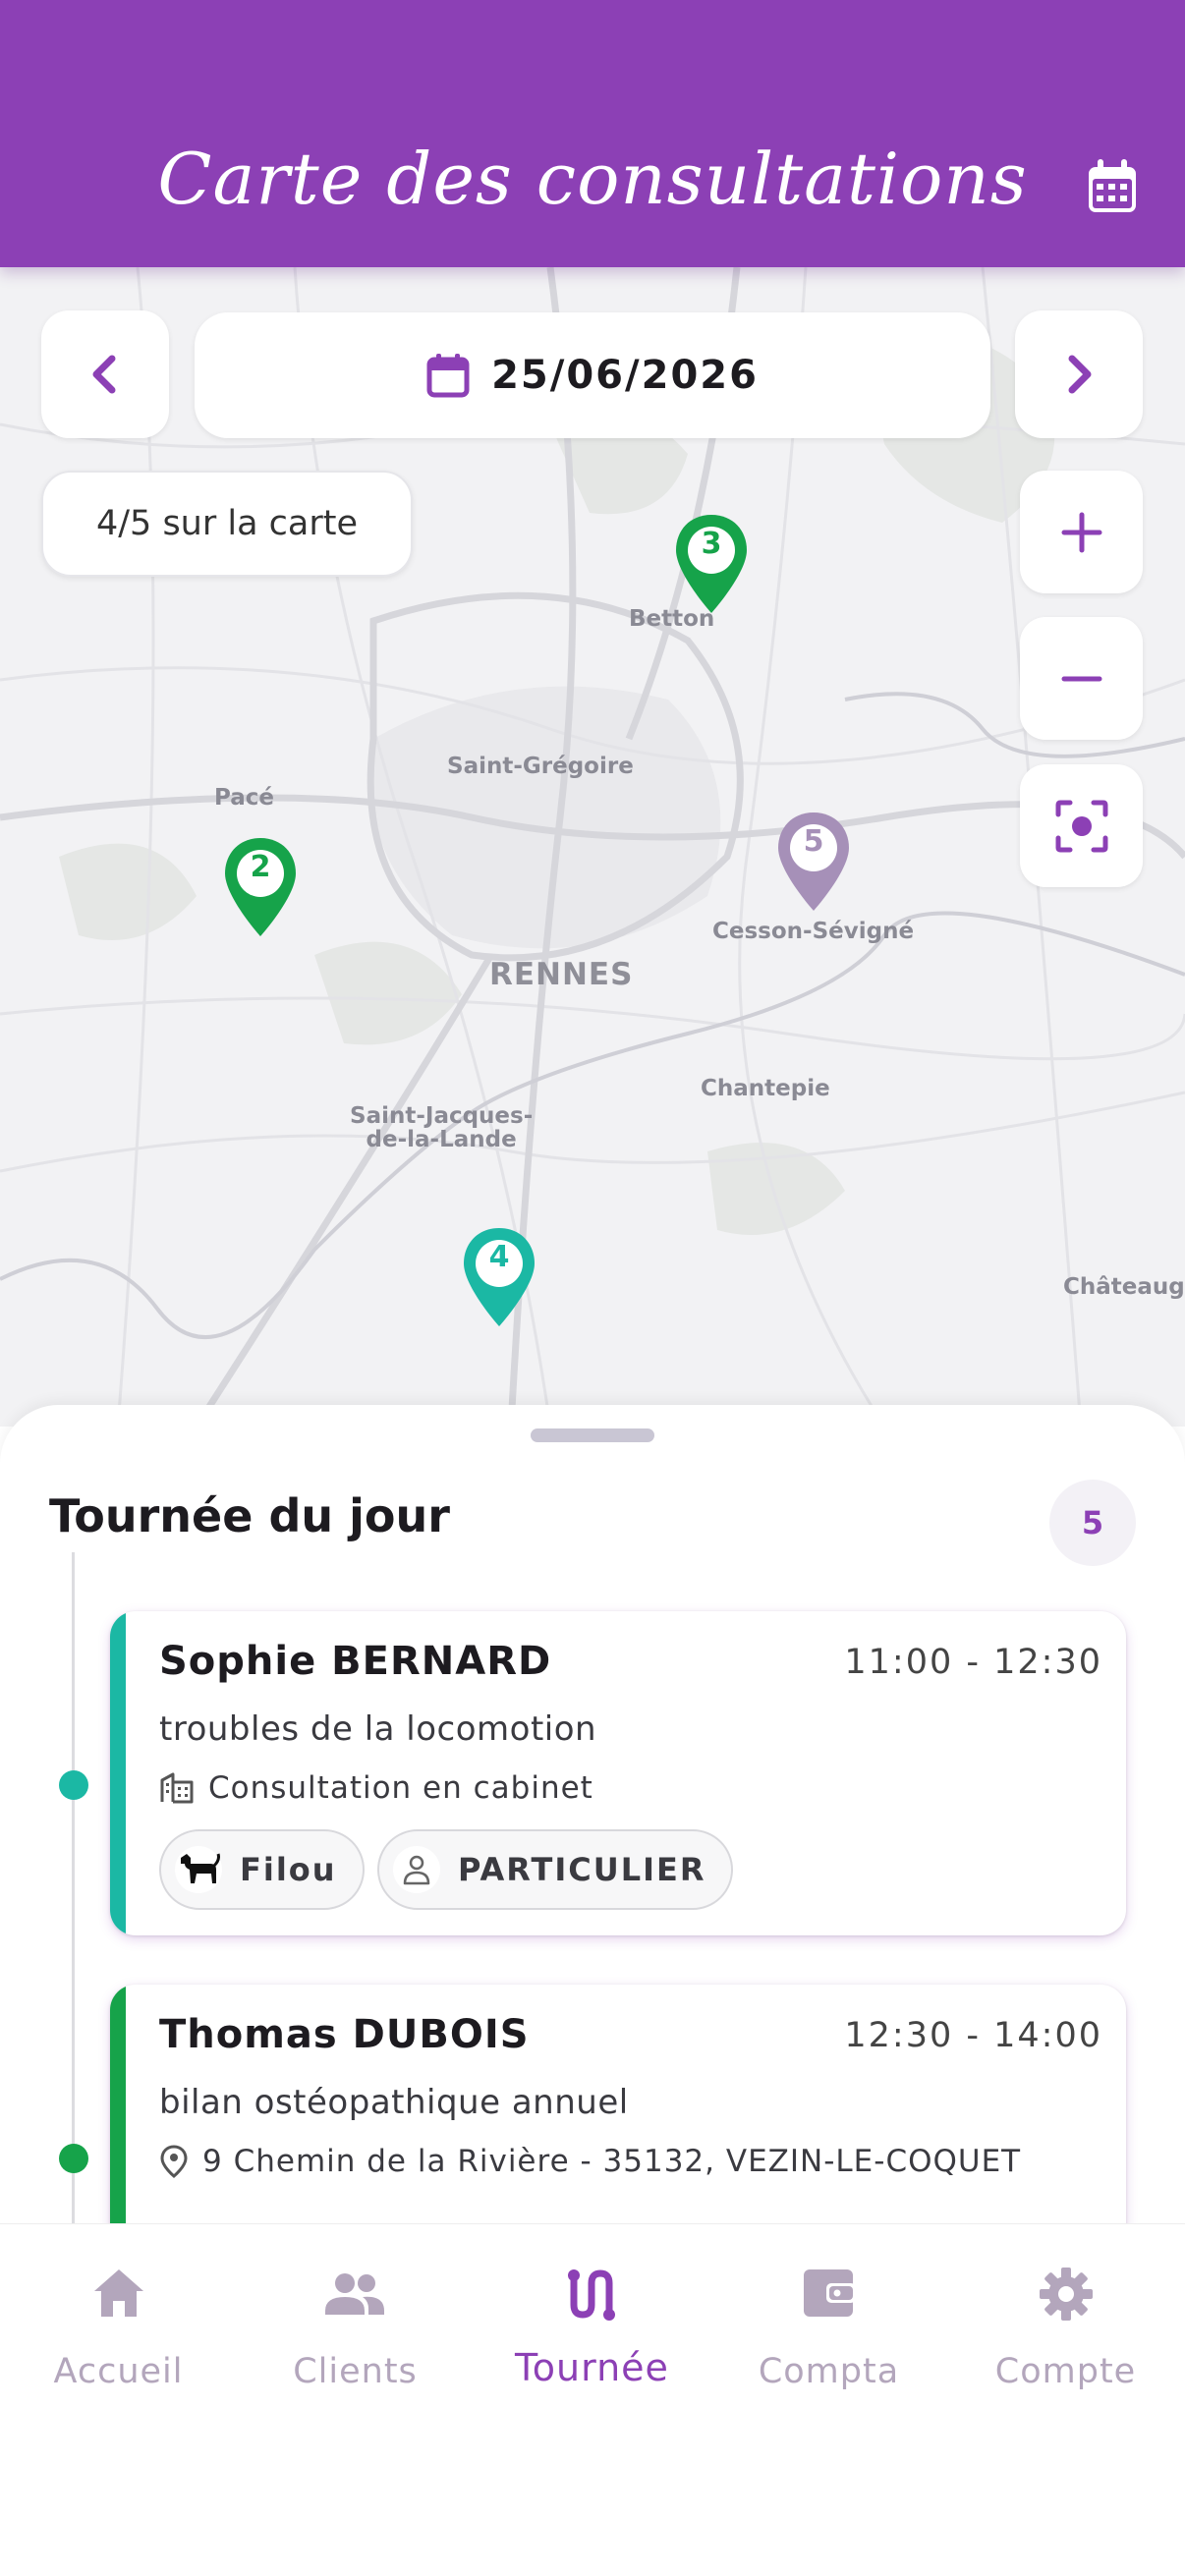 Image resolution: width=1185 pixels, height=2576 pixels. I want to click on timeline-line, so click(74, 1891).